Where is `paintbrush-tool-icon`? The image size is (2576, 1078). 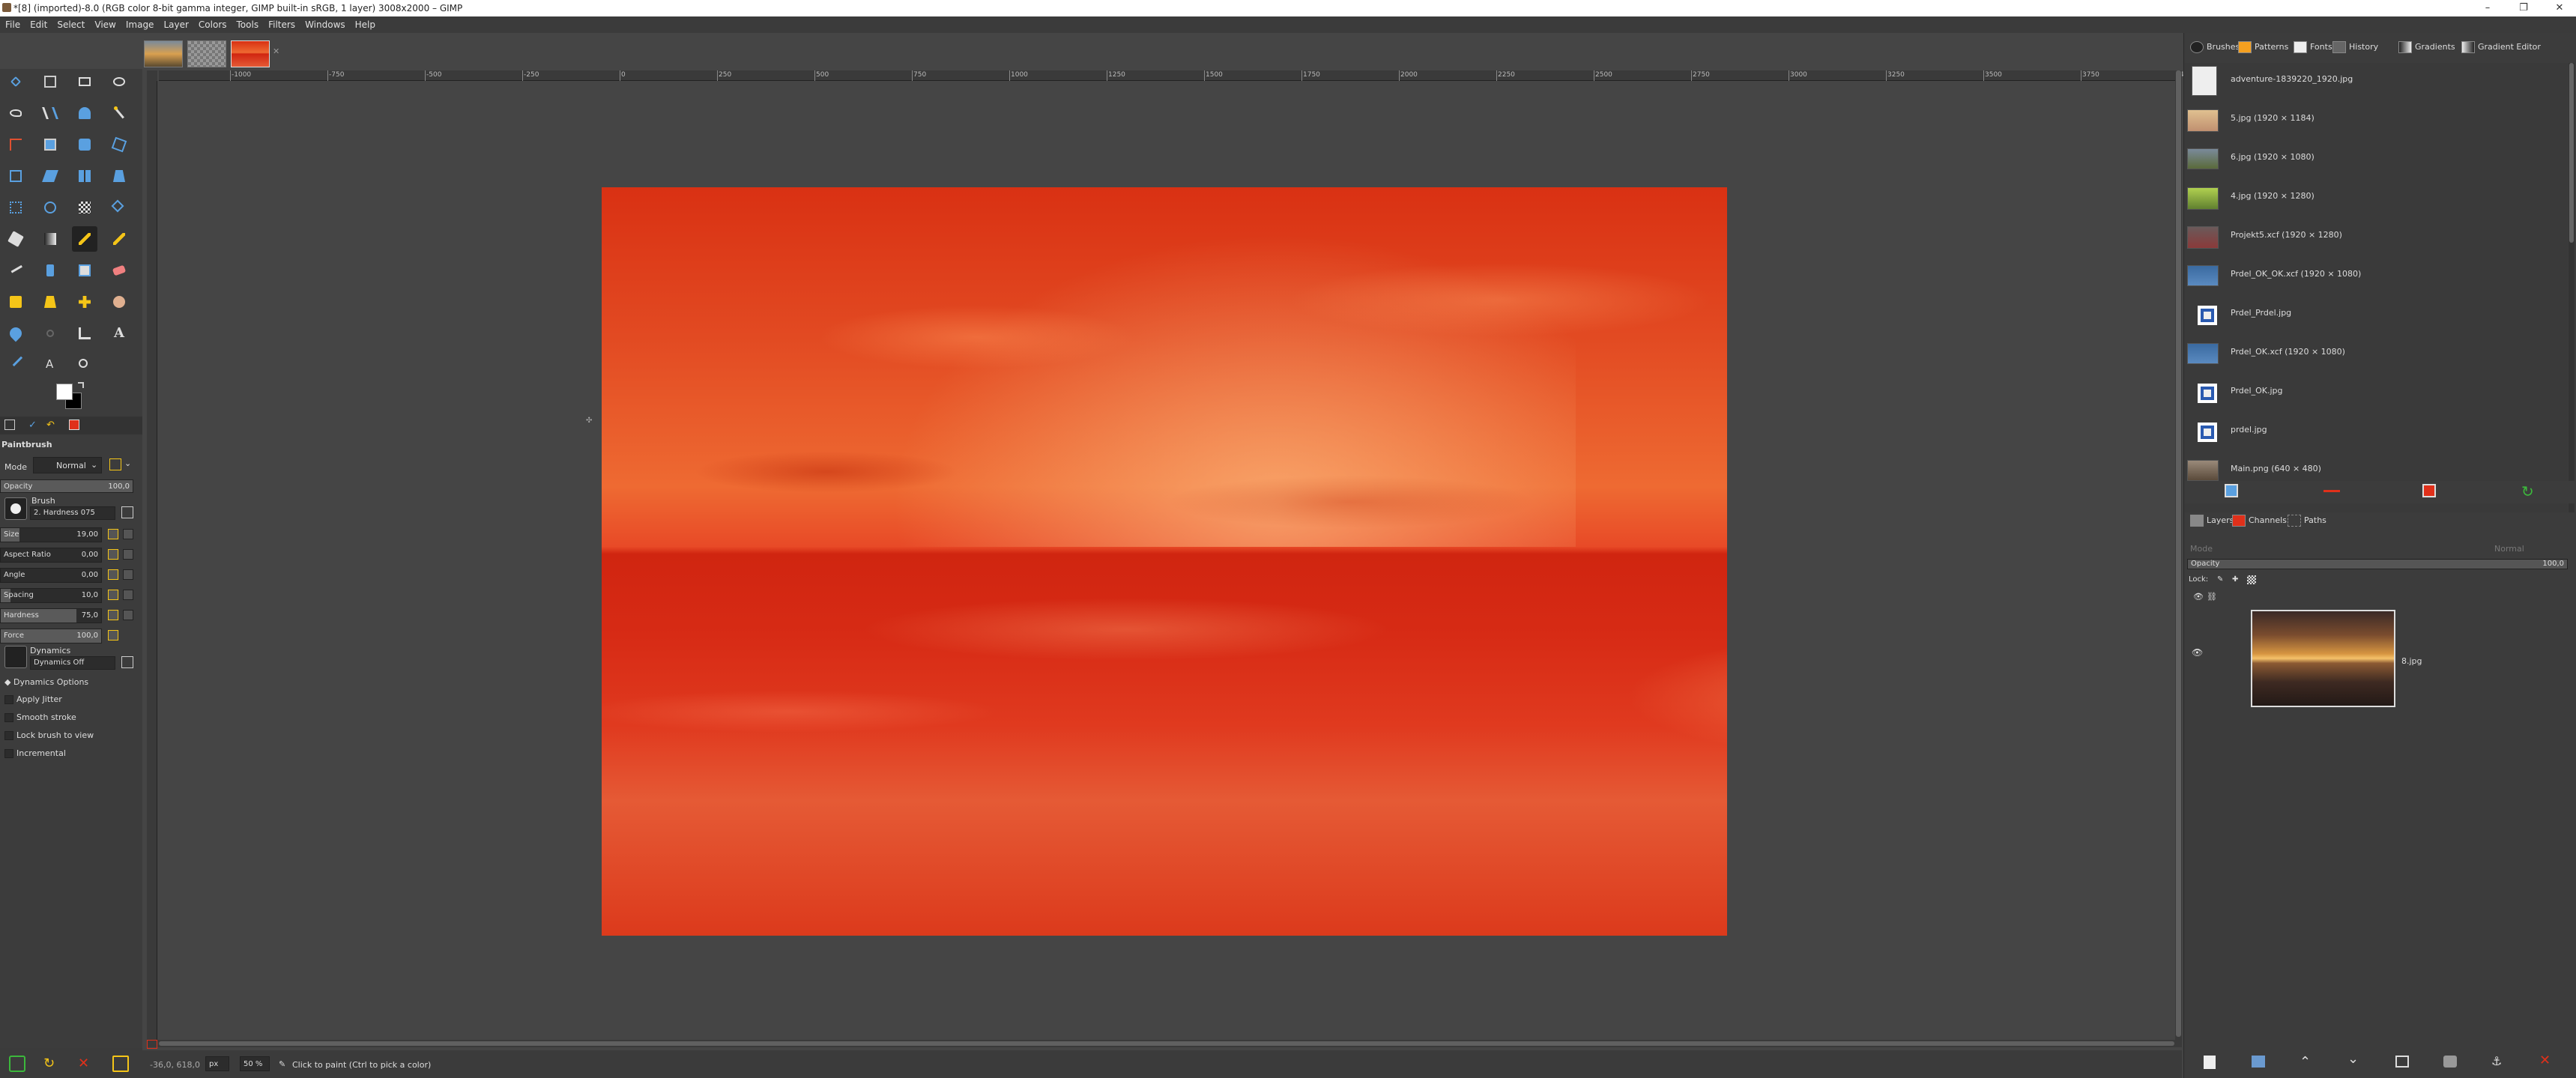
paintbrush-tool-icon is located at coordinates (84, 239).